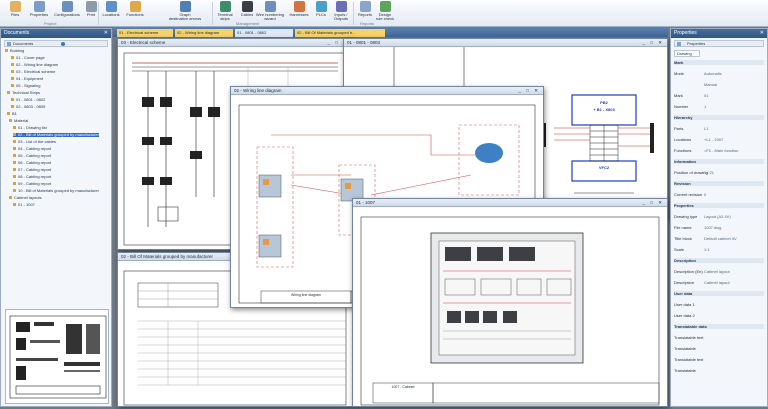 The width and height of the screenshot is (768, 409). What do you see at coordinates (719, 194) in the screenshot?
I see `property-row: Current revision 0` at bounding box center [719, 194].